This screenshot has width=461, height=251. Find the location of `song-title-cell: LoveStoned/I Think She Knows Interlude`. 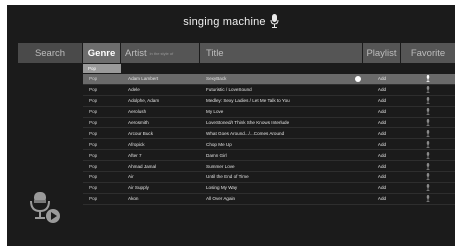

song-title-cell: LoveStoned/I Think She Knows Interlude is located at coordinates (281, 123).